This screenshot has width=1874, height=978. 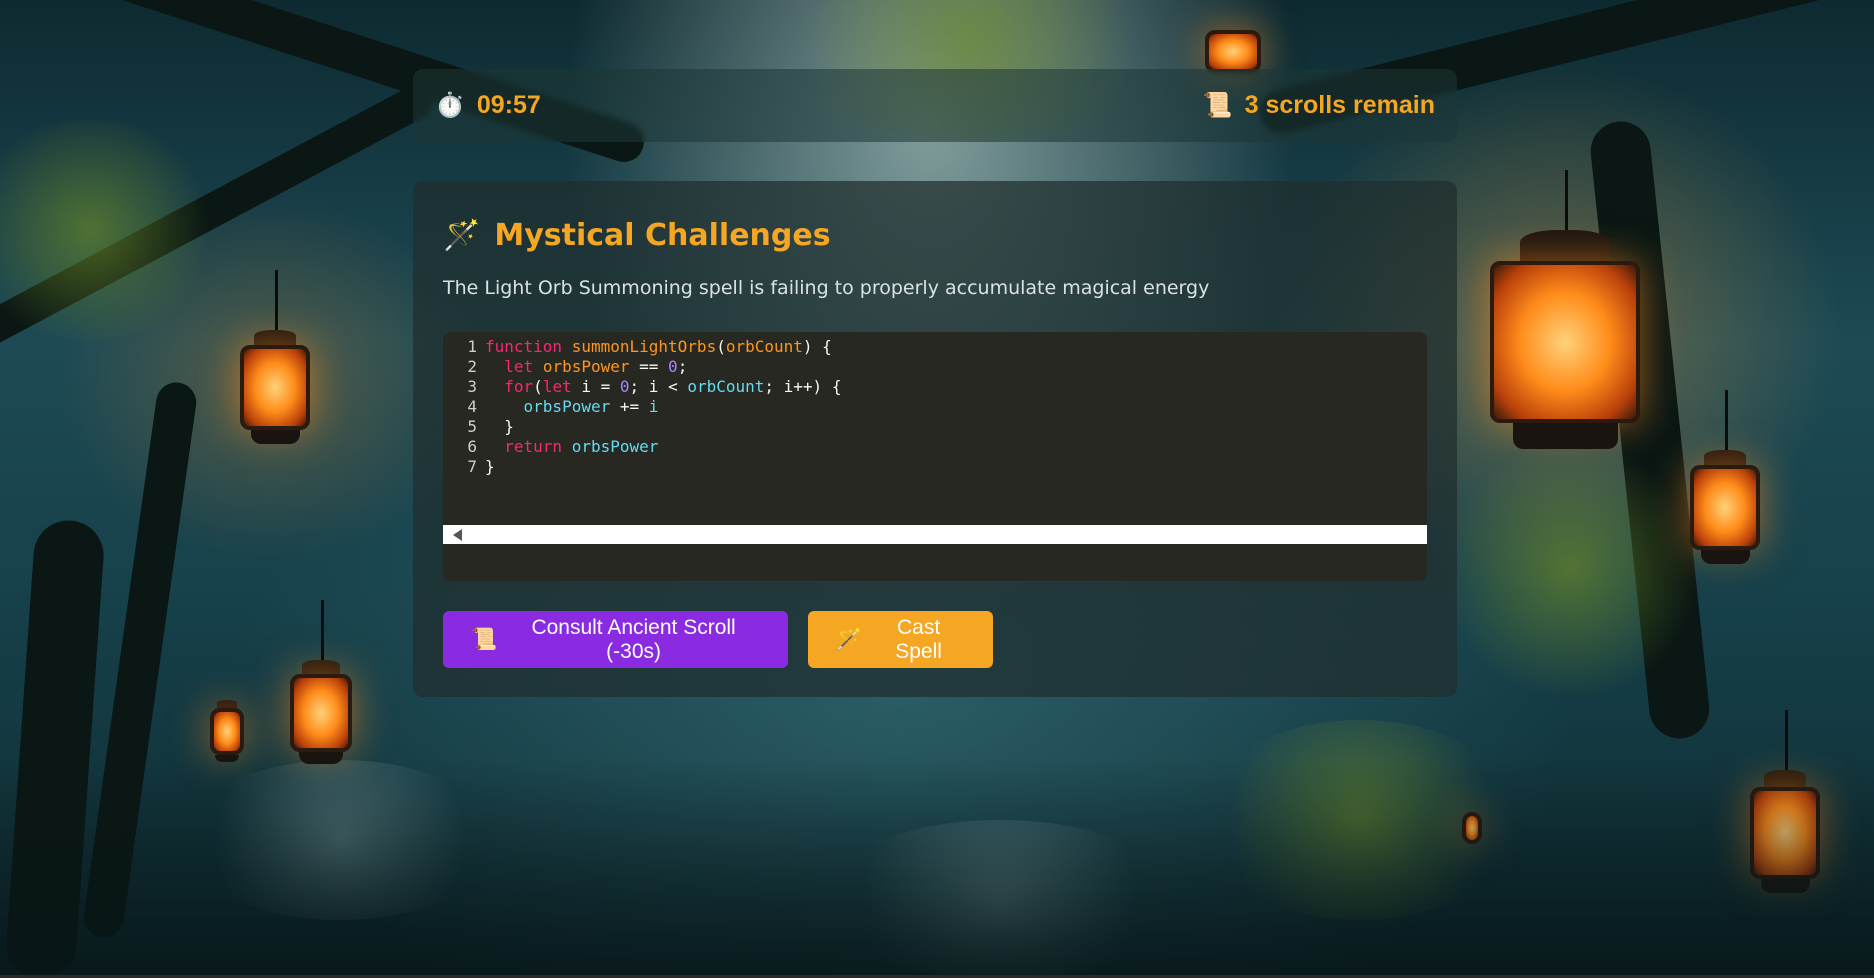 What do you see at coordinates (1339, 105) in the screenshot?
I see `scrolls-remaining-text: 3 scrolls remain` at bounding box center [1339, 105].